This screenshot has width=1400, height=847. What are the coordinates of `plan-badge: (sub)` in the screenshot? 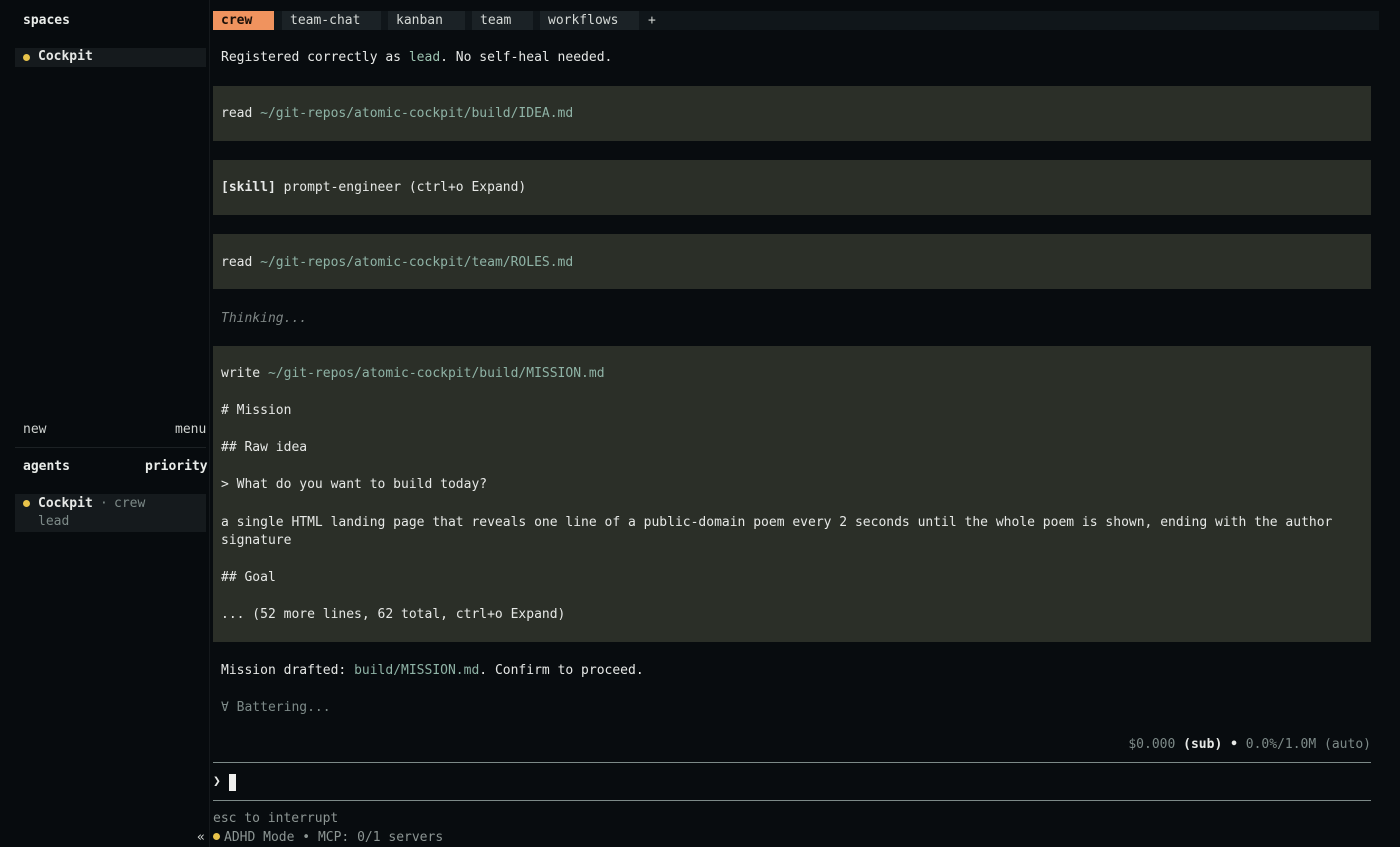 It's located at (1203, 744).